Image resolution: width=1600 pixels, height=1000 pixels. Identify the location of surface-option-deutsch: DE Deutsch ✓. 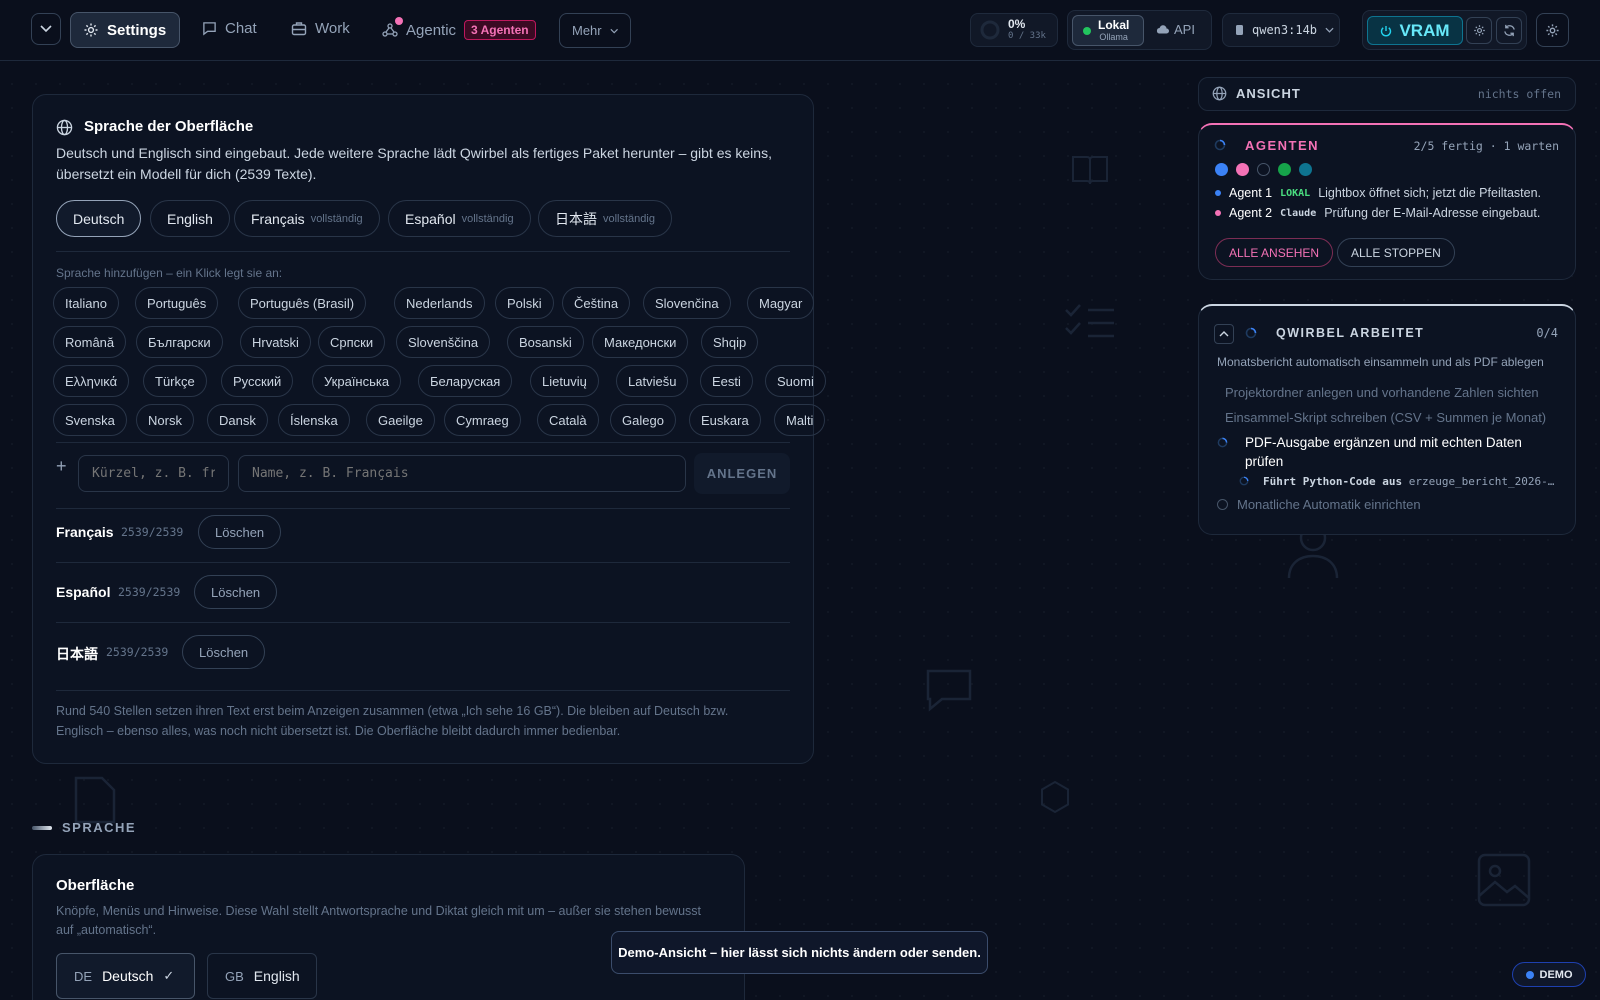
(125, 976).